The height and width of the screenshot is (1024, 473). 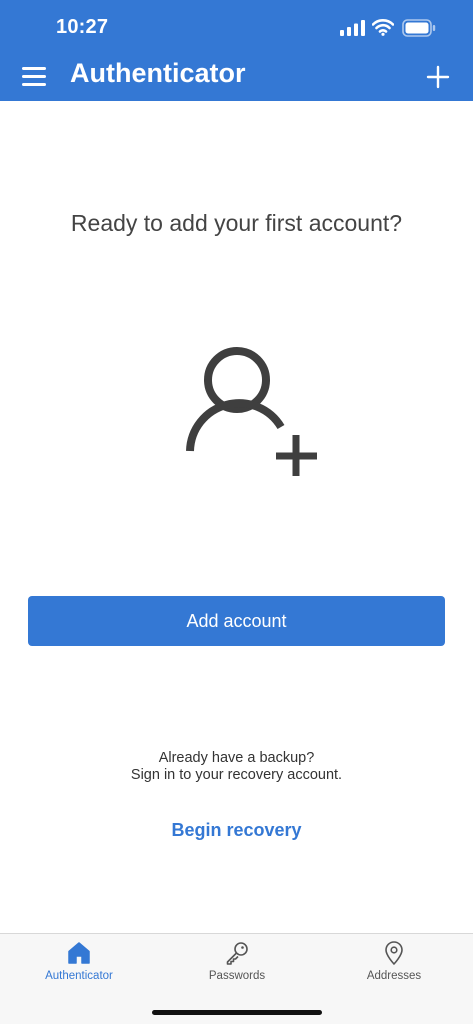 What do you see at coordinates (237, 1012) in the screenshot?
I see `home-indicator` at bounding box center [237, 1012].